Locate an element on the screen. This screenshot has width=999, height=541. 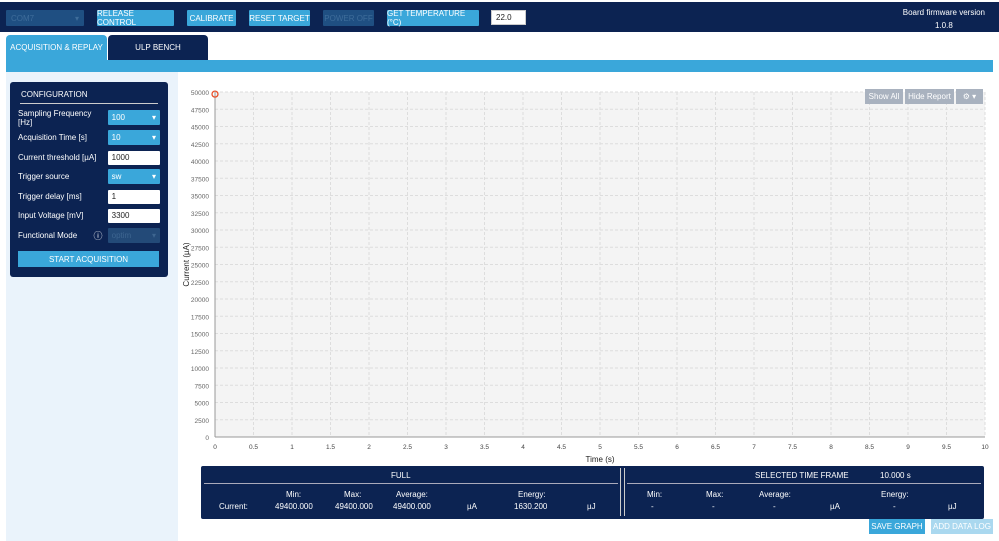
trigger-source-select: sw ▾ is located at coordinates (133, 176).